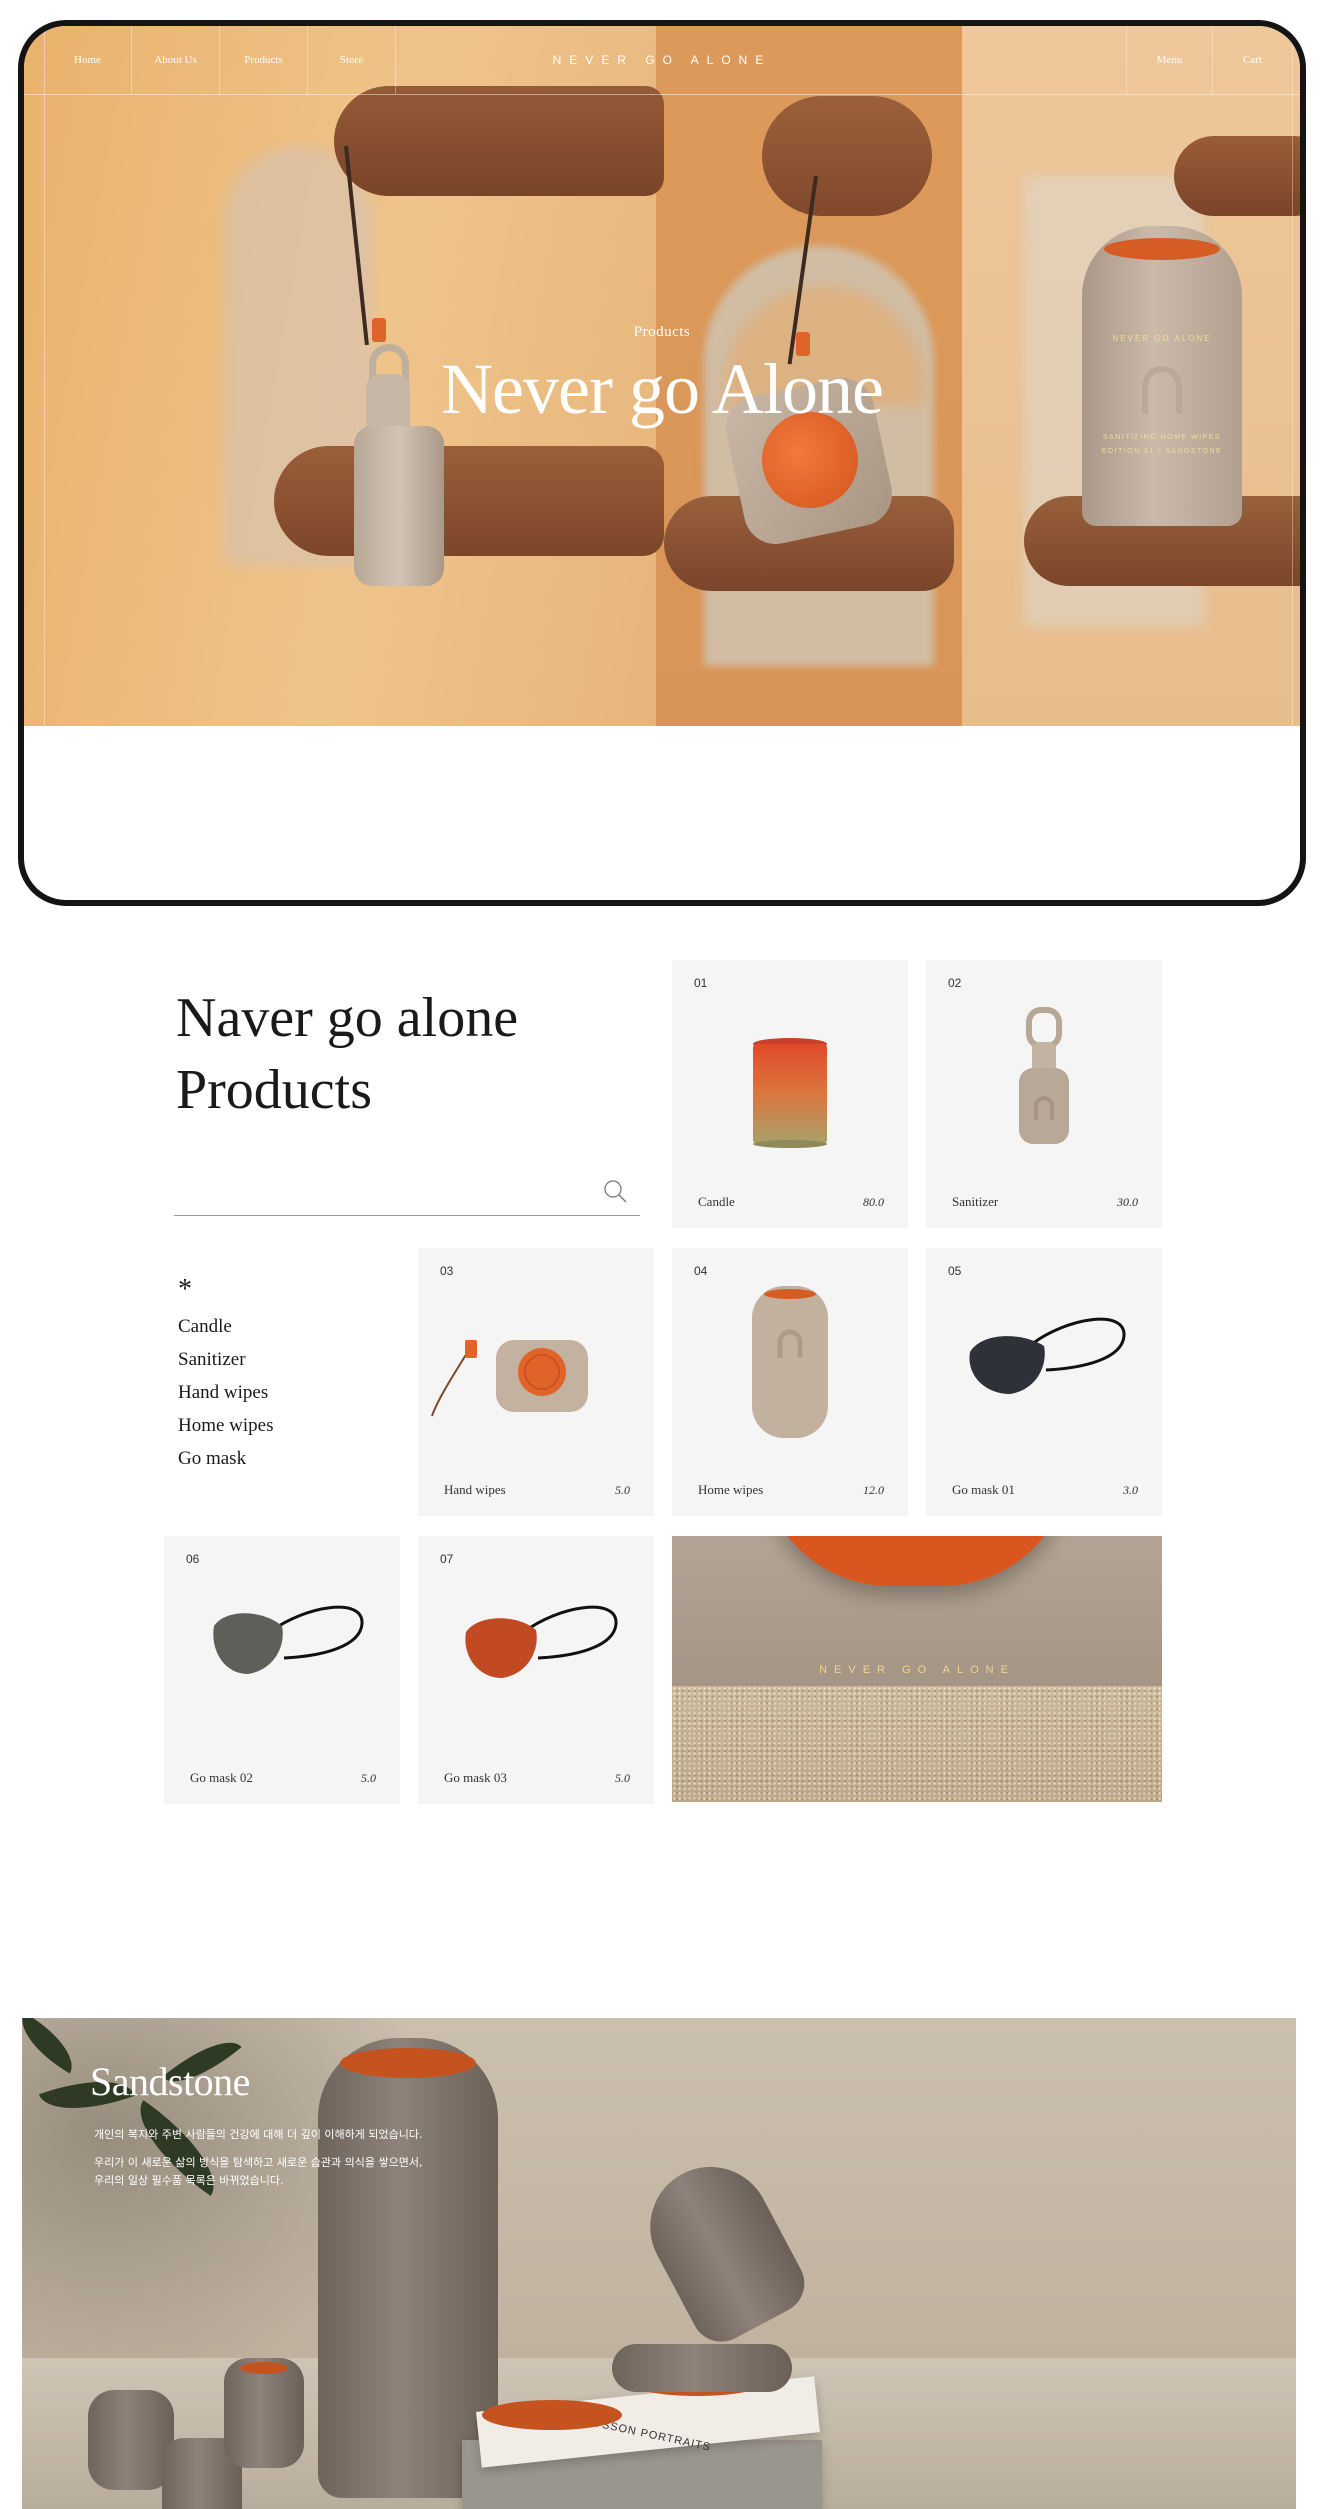 The height and width of the screenshot is (2509, 1322). I want to click on product-price: 30.0, so click(1127, 1202).